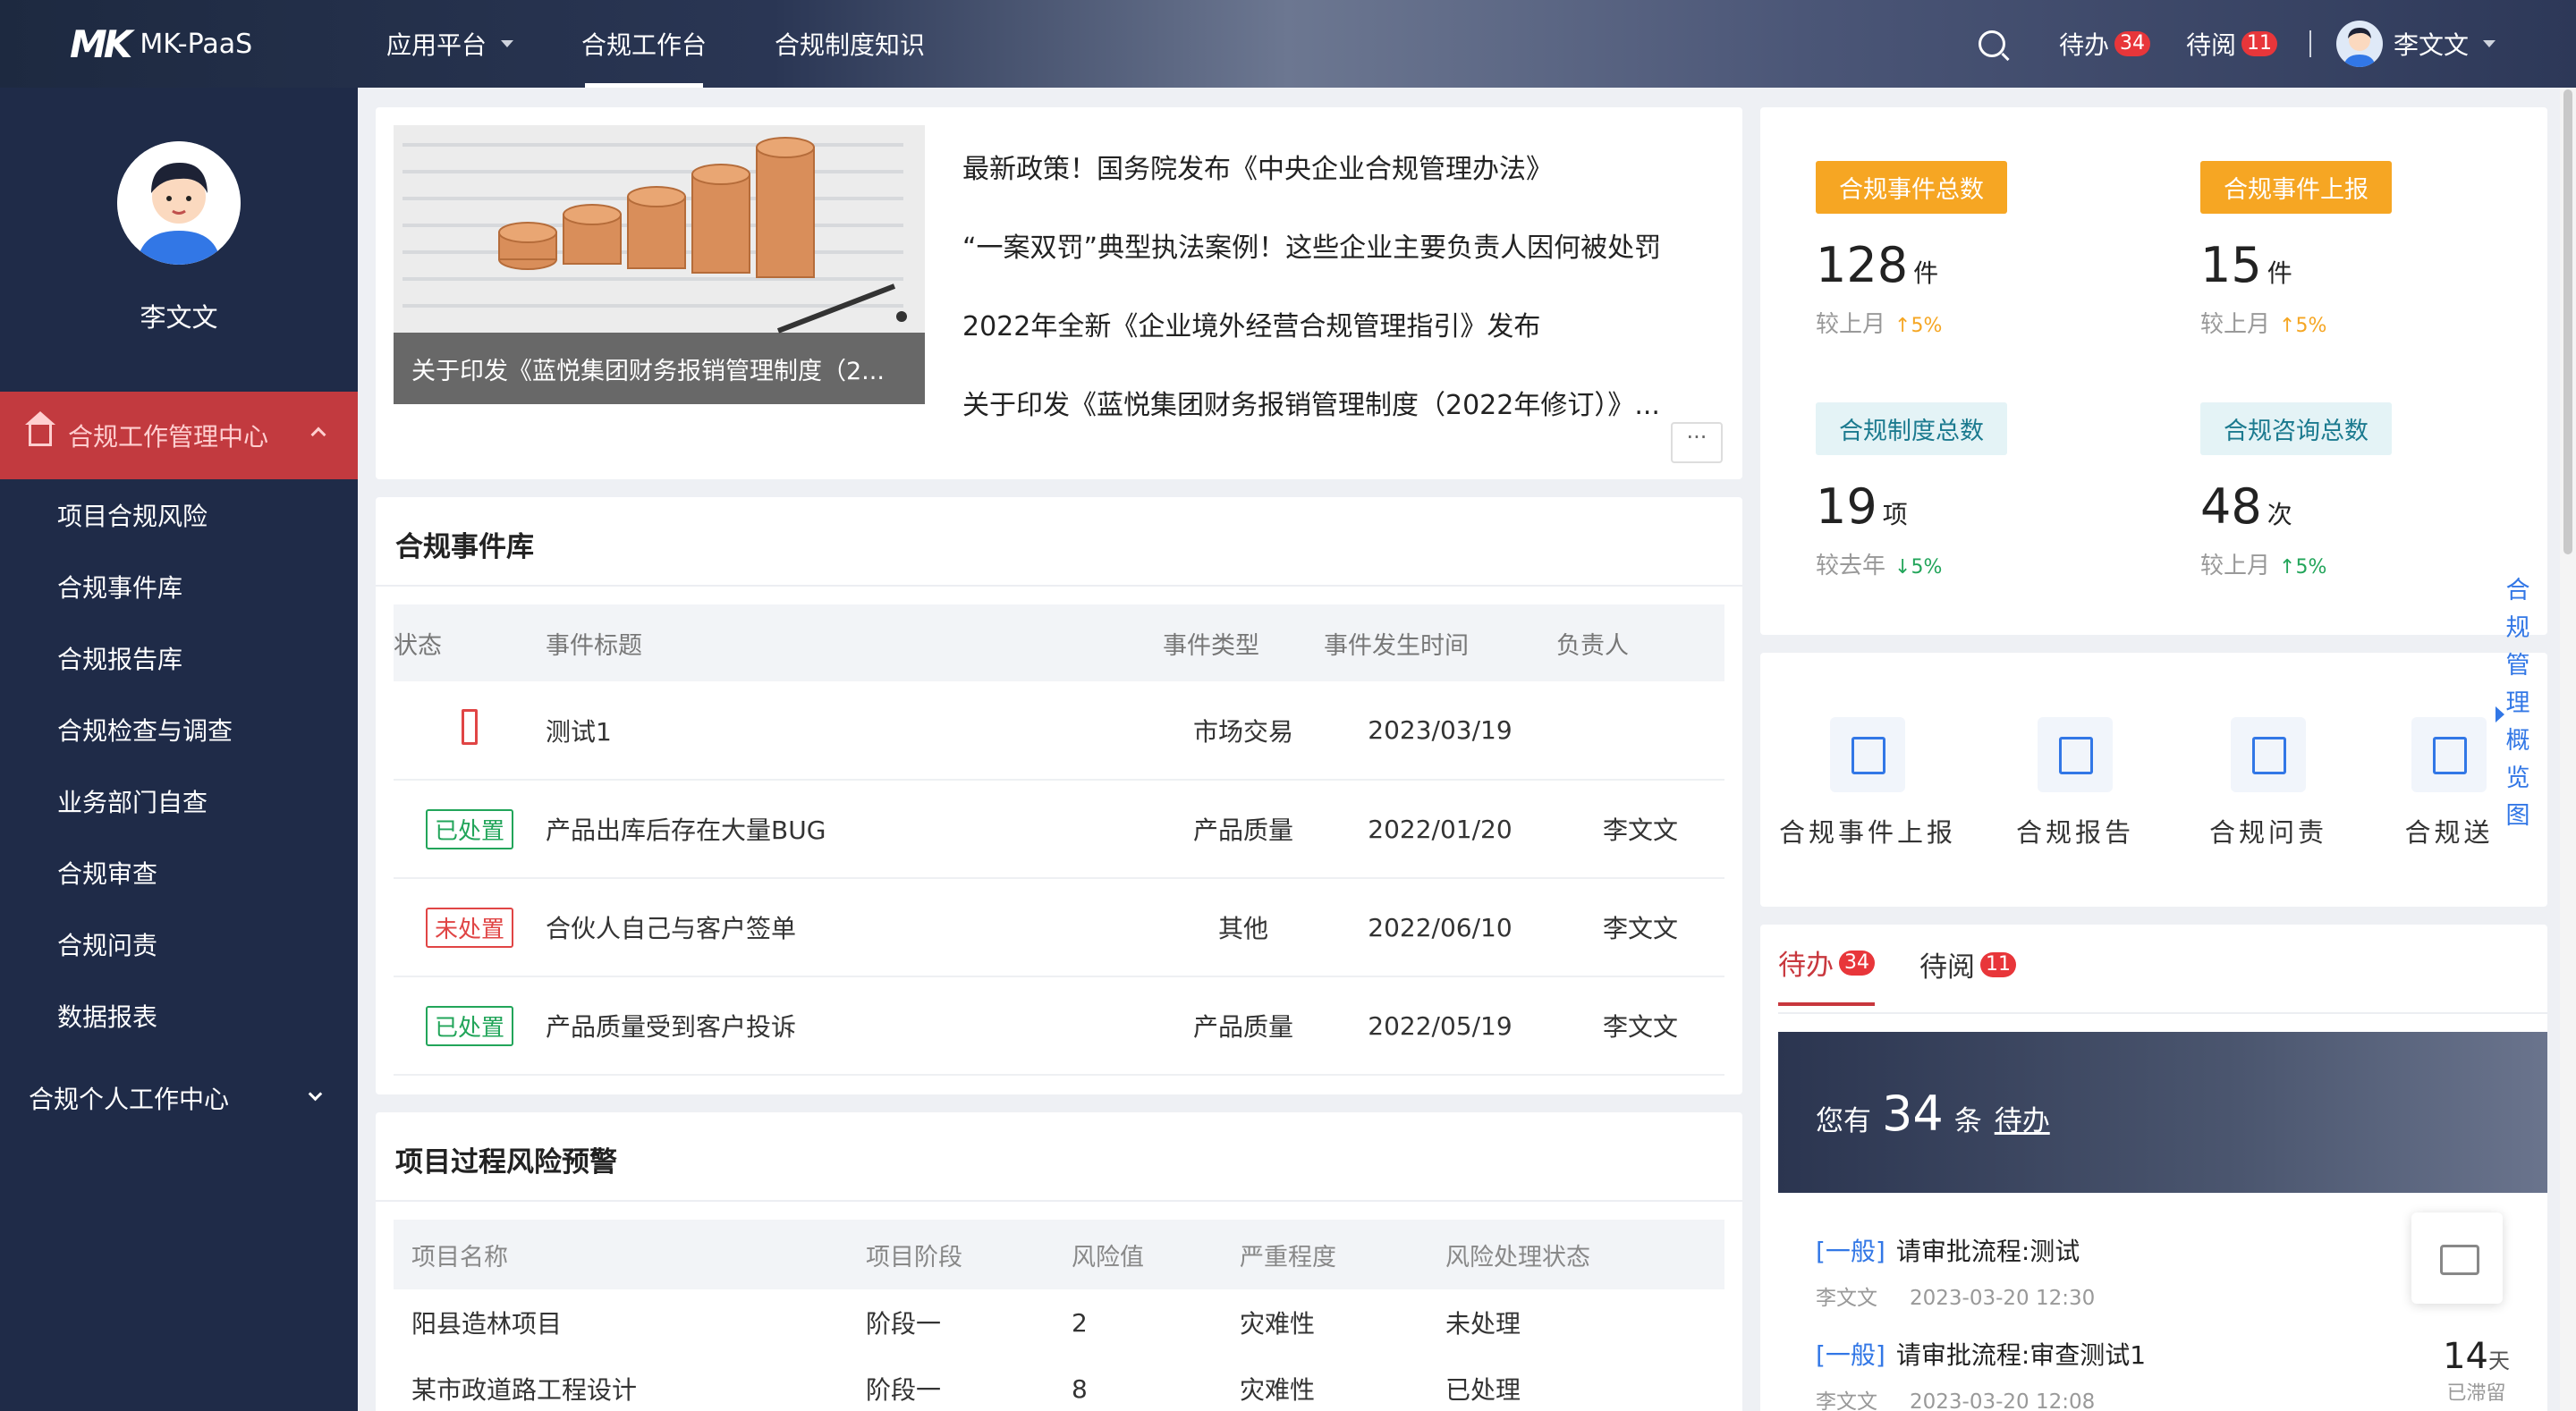 This screenshot has height=1411, width=2576. Describe the element at coordinates (1440, 731) in the screenshot. I see `event-date: 2023/03/19` at that location.